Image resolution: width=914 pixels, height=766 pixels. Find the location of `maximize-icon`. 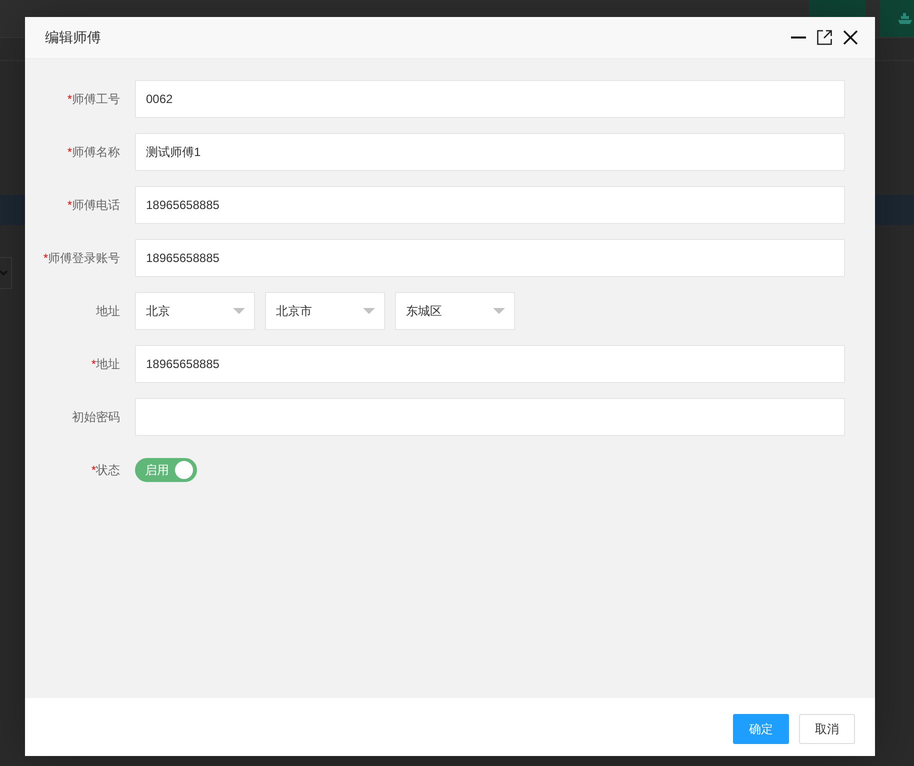

maximize-icon is located at coordinates (824, 37).